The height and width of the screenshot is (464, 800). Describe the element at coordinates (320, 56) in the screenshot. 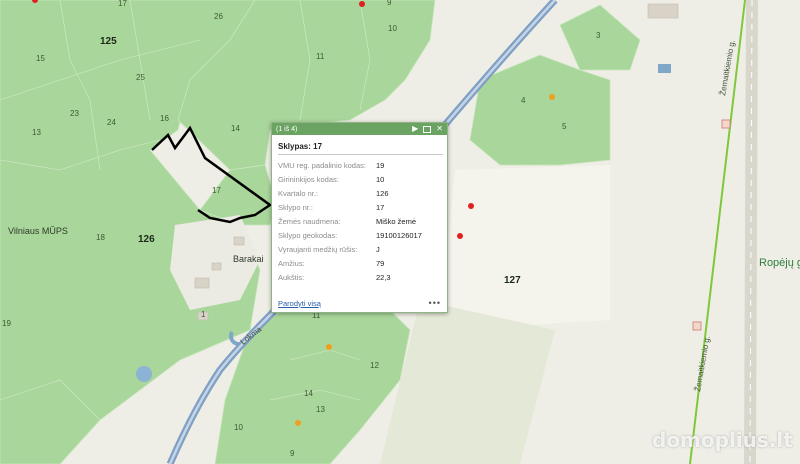

I see `stand-label: 11` at that location.